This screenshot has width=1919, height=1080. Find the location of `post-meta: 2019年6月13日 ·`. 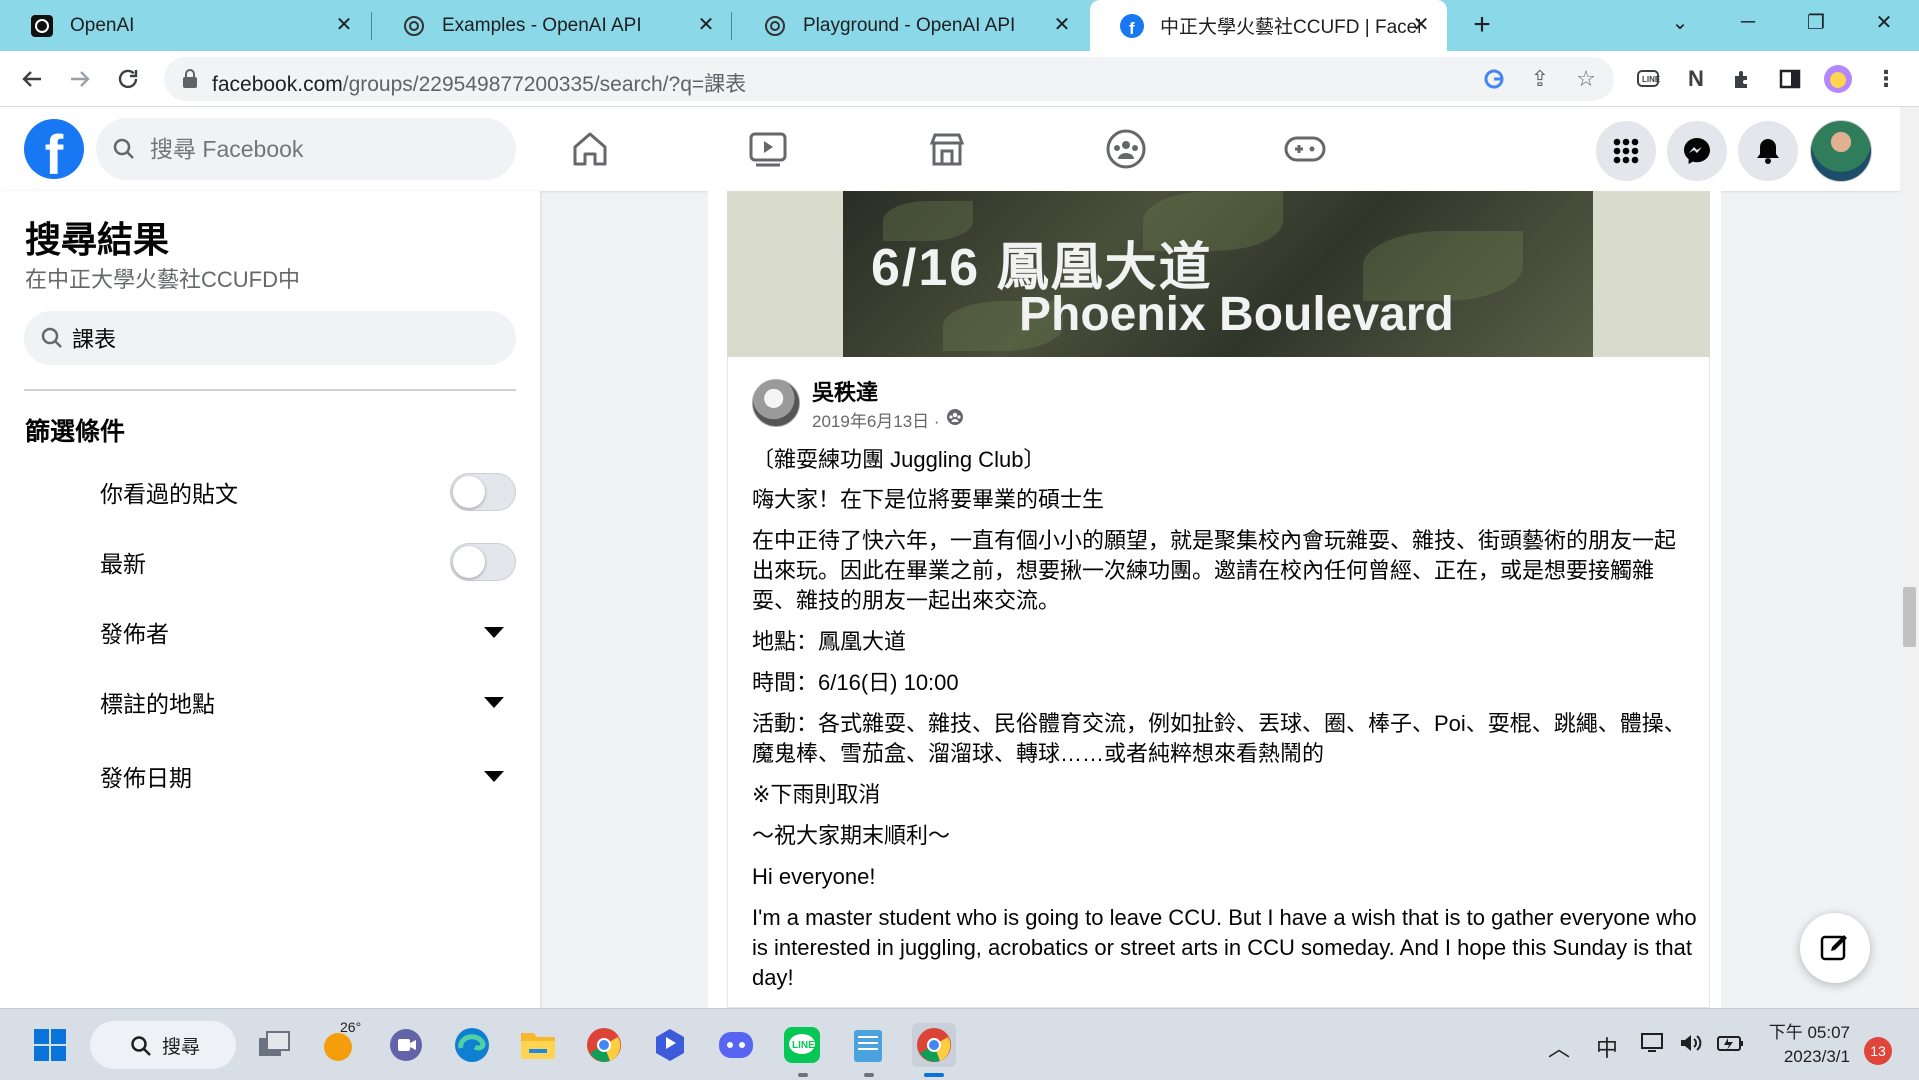

post-meta: 2019年6月13日 · is located at coordinates (888, 419).